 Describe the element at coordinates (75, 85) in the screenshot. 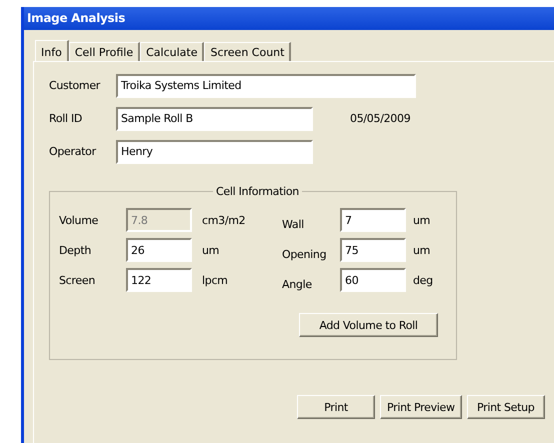

I see `field-label: Customer` at that location.